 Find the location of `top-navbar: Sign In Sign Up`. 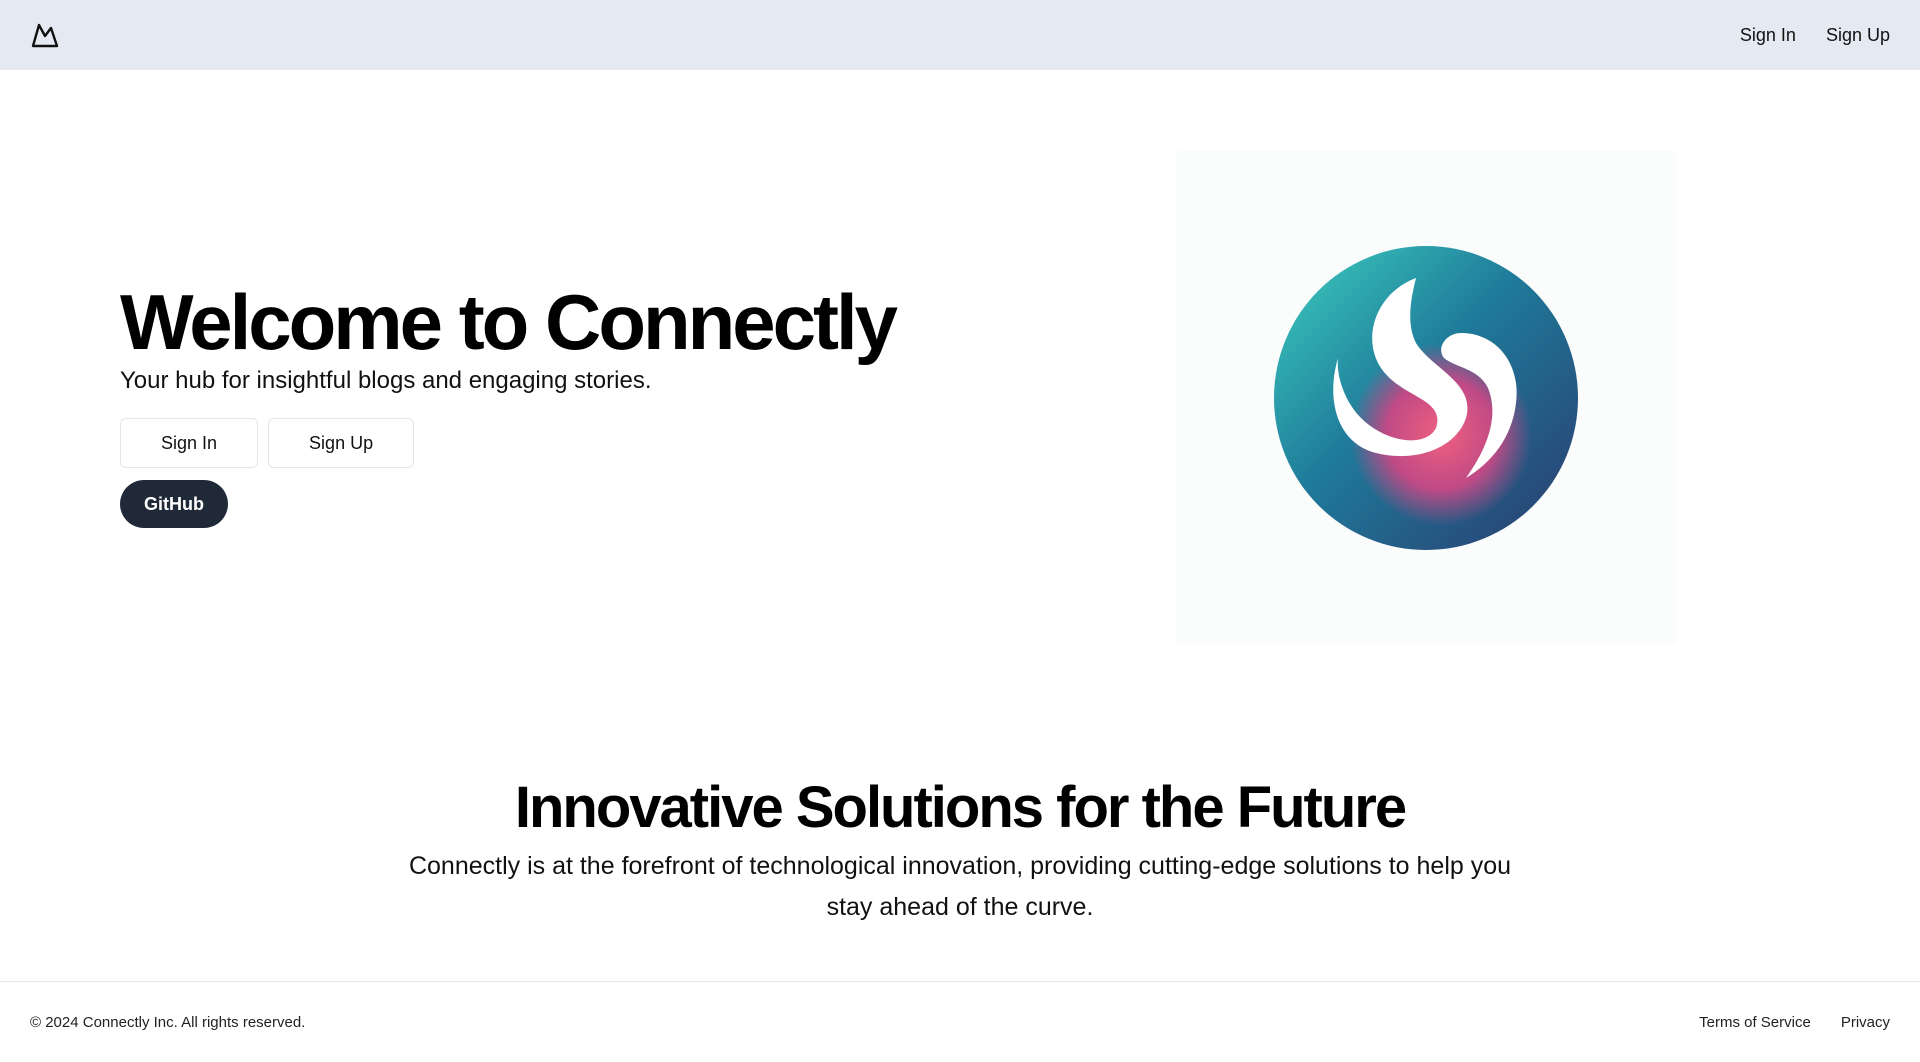

top-navbar: Sign In Sign Up is located at coordinates (960, 35).